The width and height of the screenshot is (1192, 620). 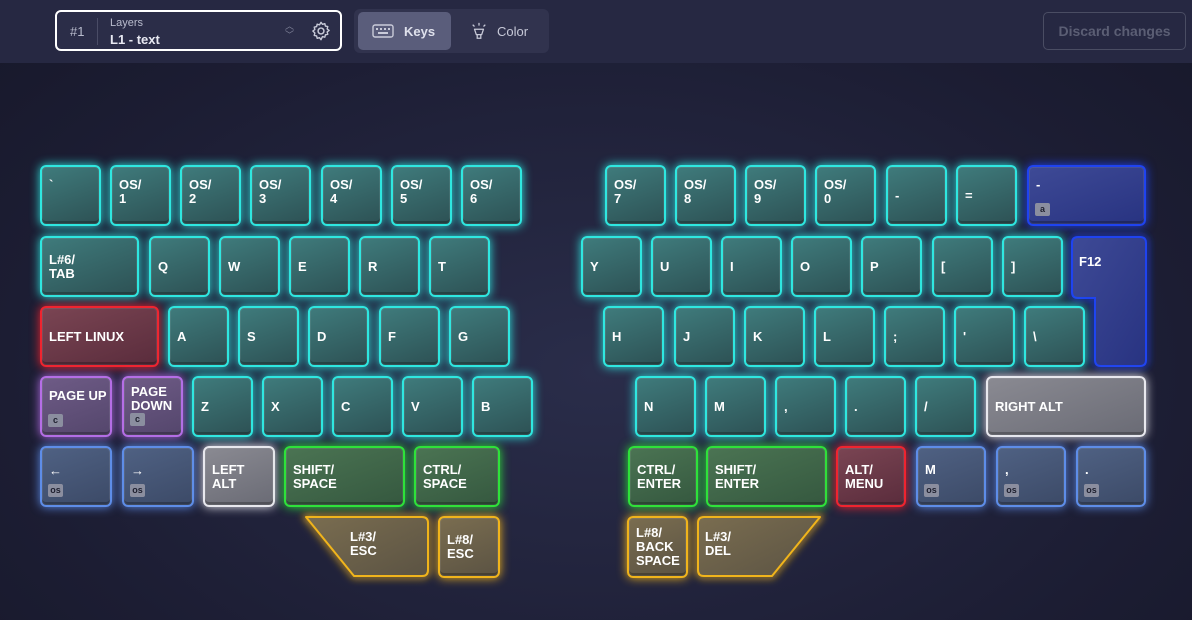 What do you see at coordinates (319, 266) in the screenshot?
I see `key-e: E` at bounding box center [319, 266].